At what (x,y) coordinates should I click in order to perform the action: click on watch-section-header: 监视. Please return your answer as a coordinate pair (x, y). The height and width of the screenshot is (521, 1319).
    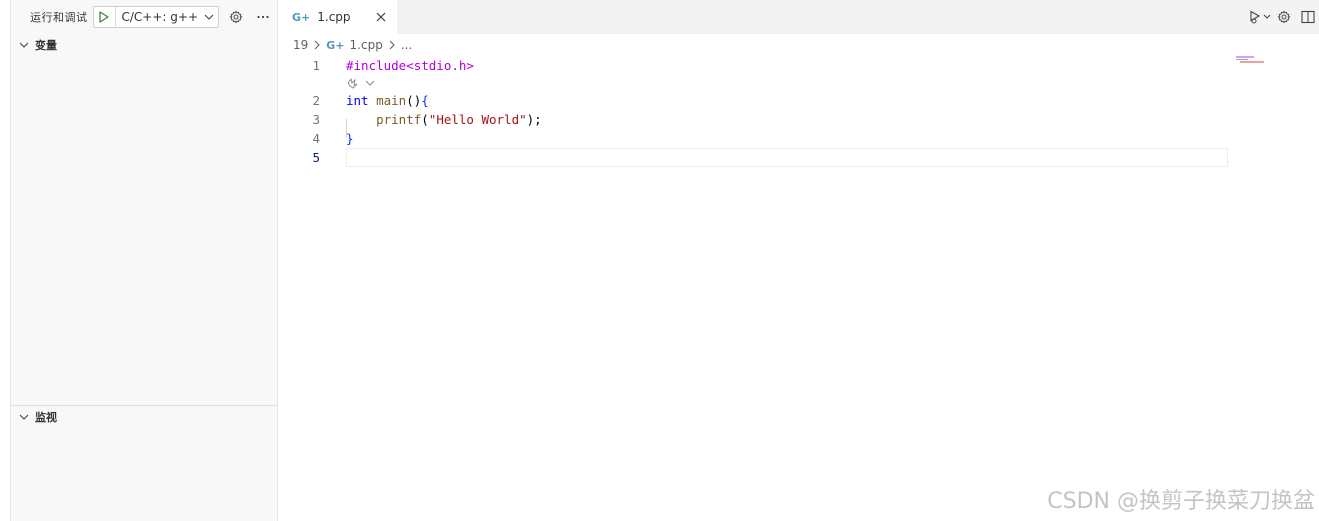
    Looking at the image, I should click on (144, 416).